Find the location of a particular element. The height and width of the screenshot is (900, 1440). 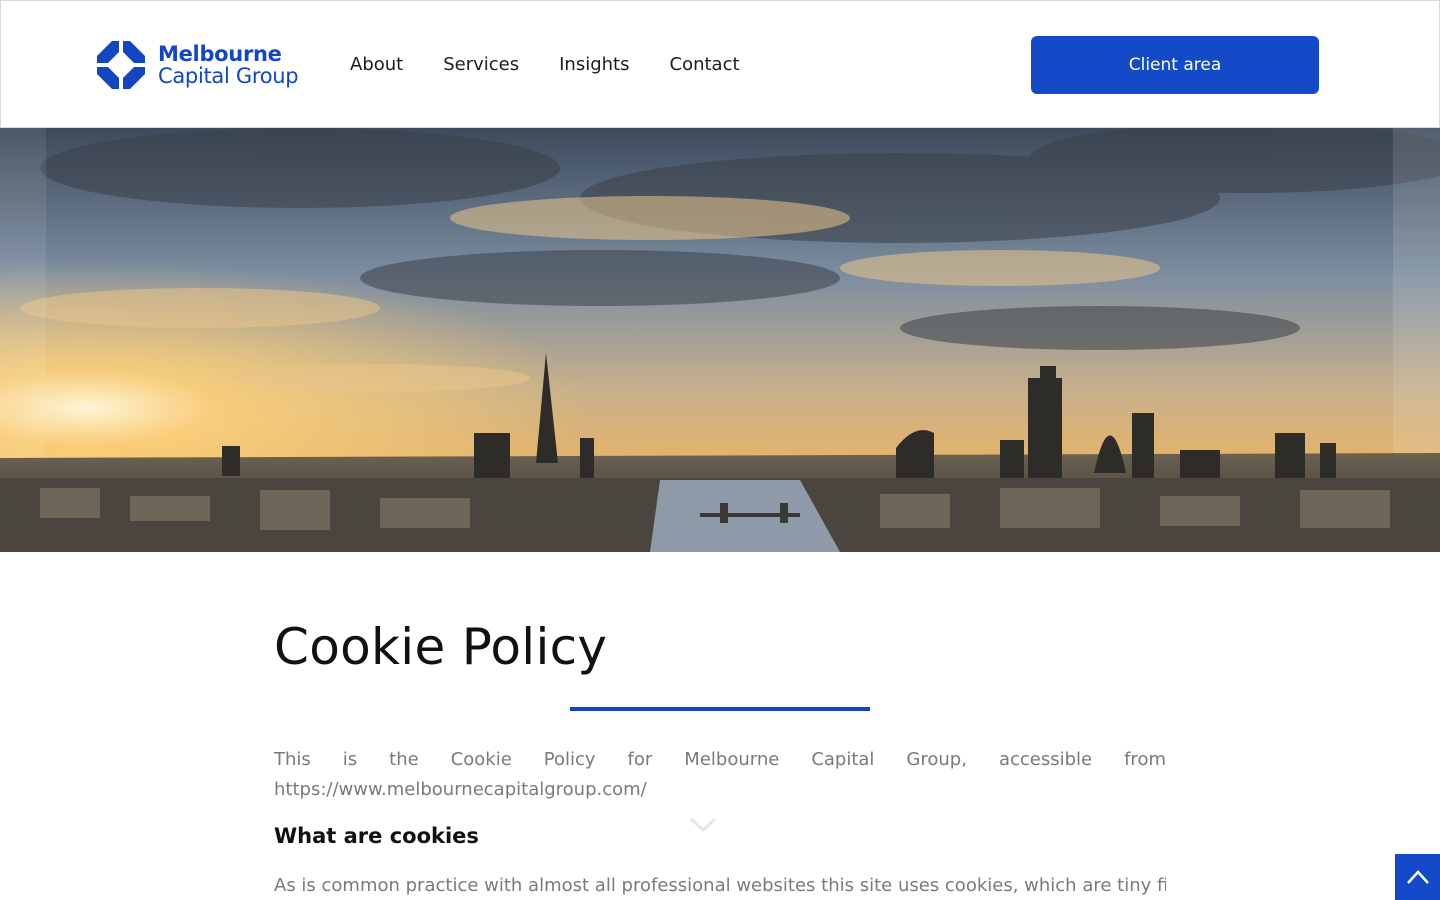

logo-text: Melbourne Capital Group is located at coordinates (228, 65).